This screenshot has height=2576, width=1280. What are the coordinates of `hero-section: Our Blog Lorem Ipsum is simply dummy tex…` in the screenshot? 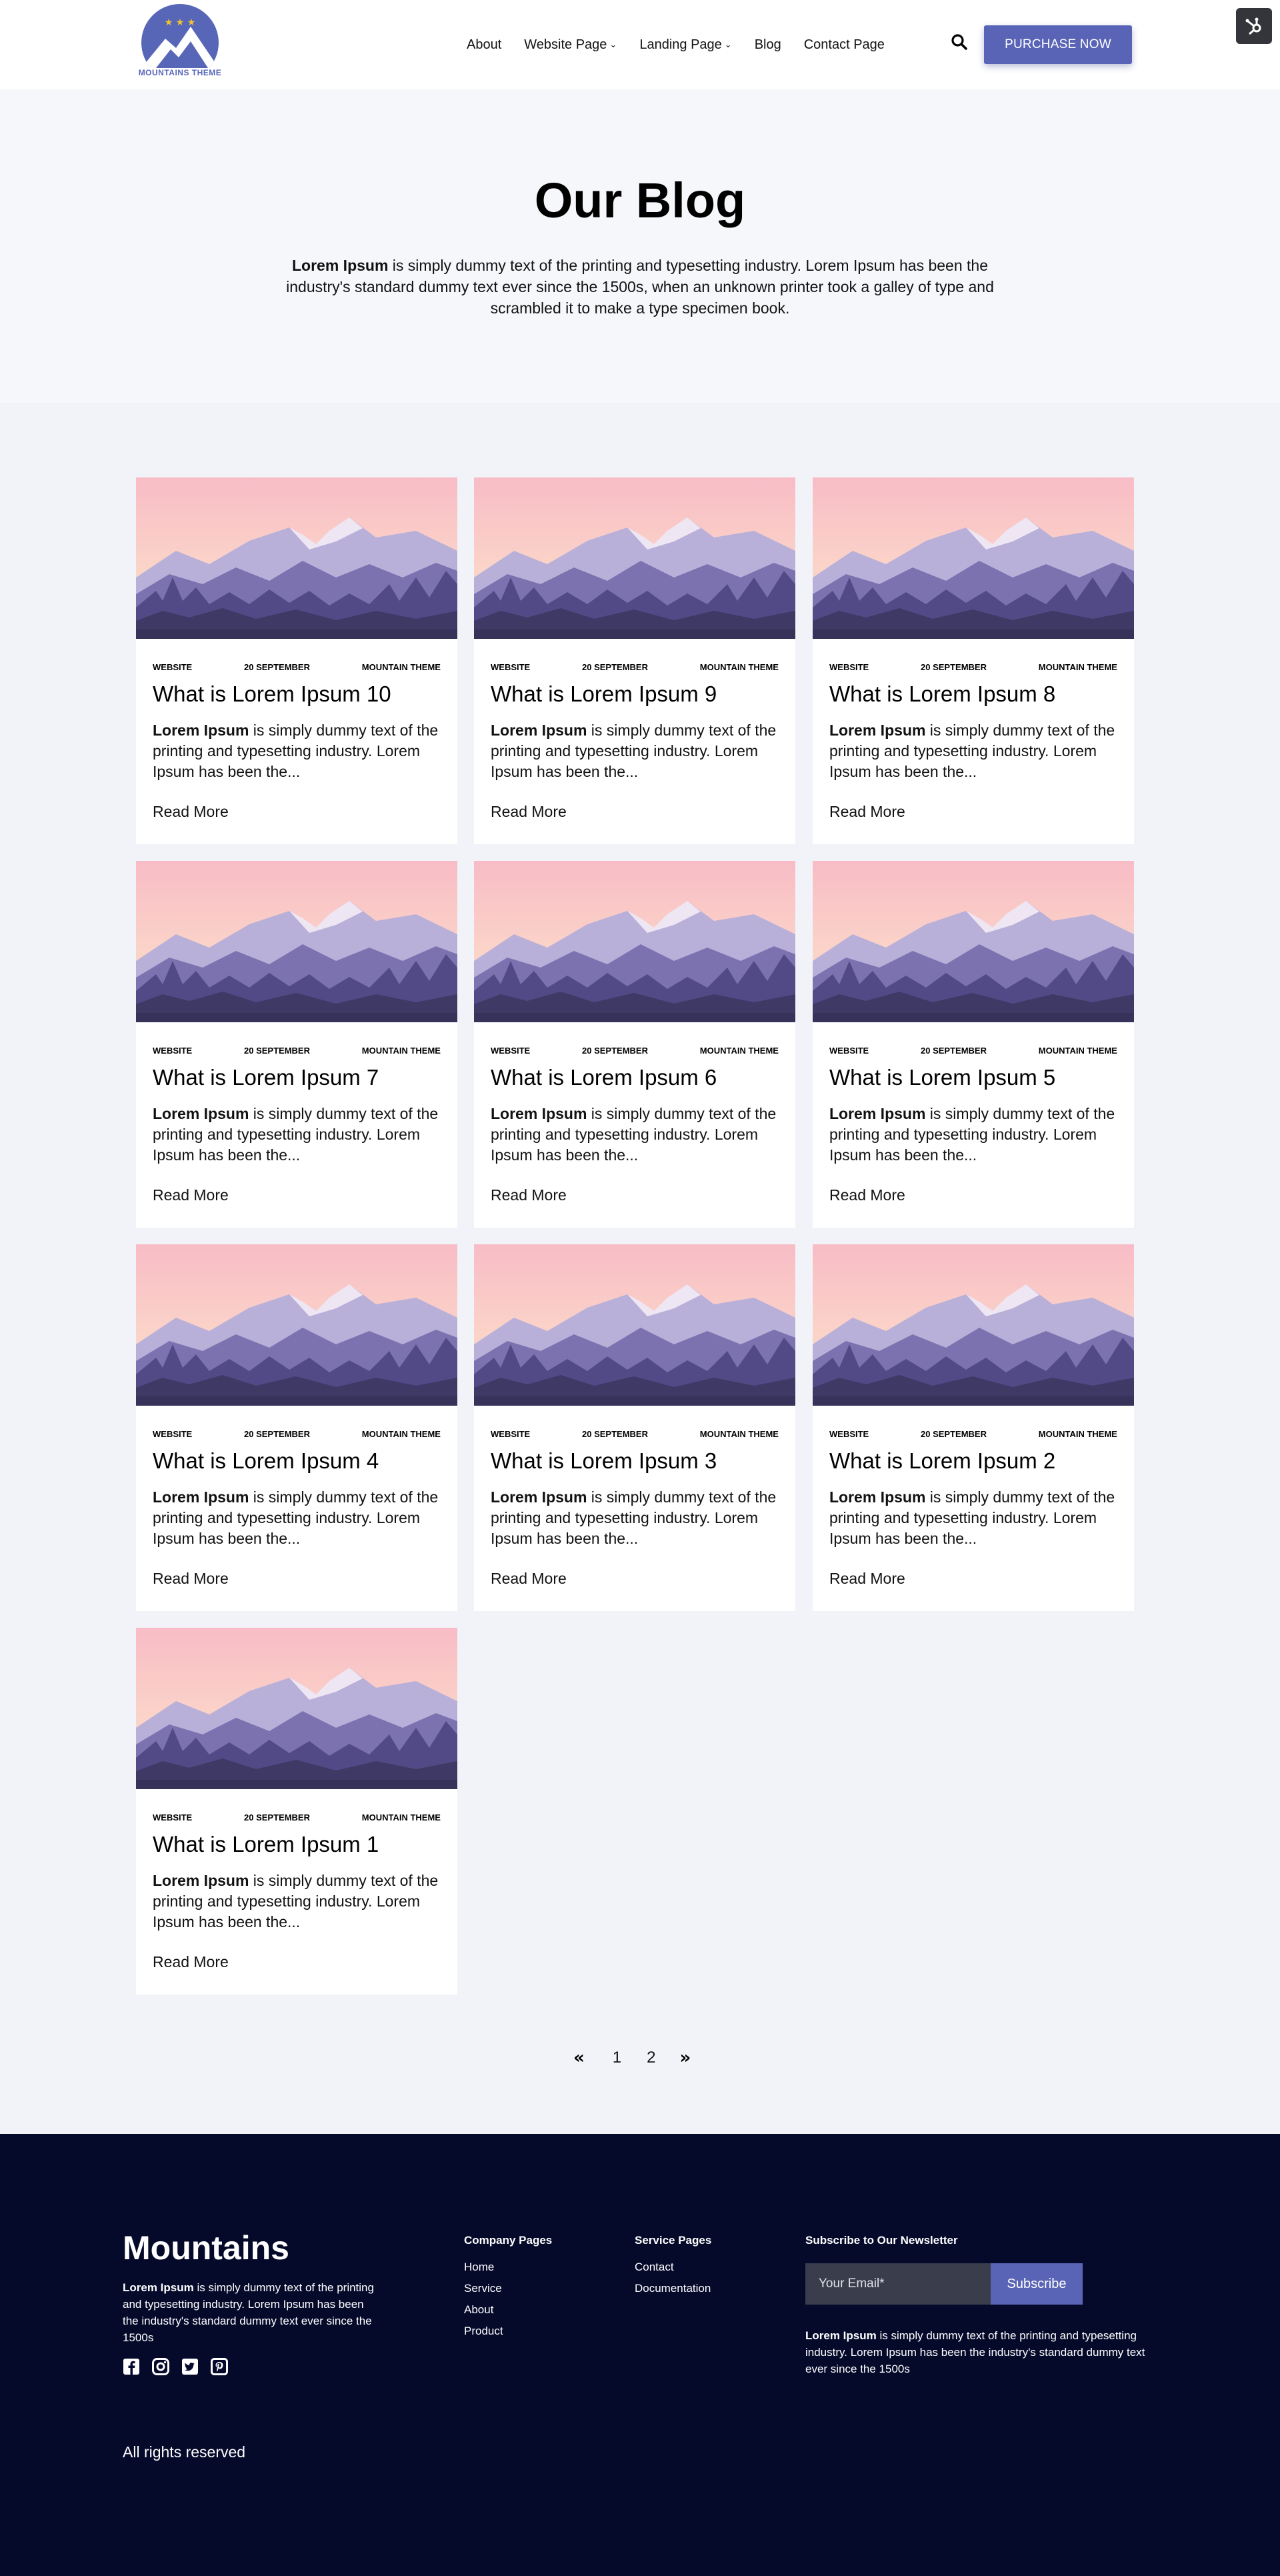 It's located at (640, 246).